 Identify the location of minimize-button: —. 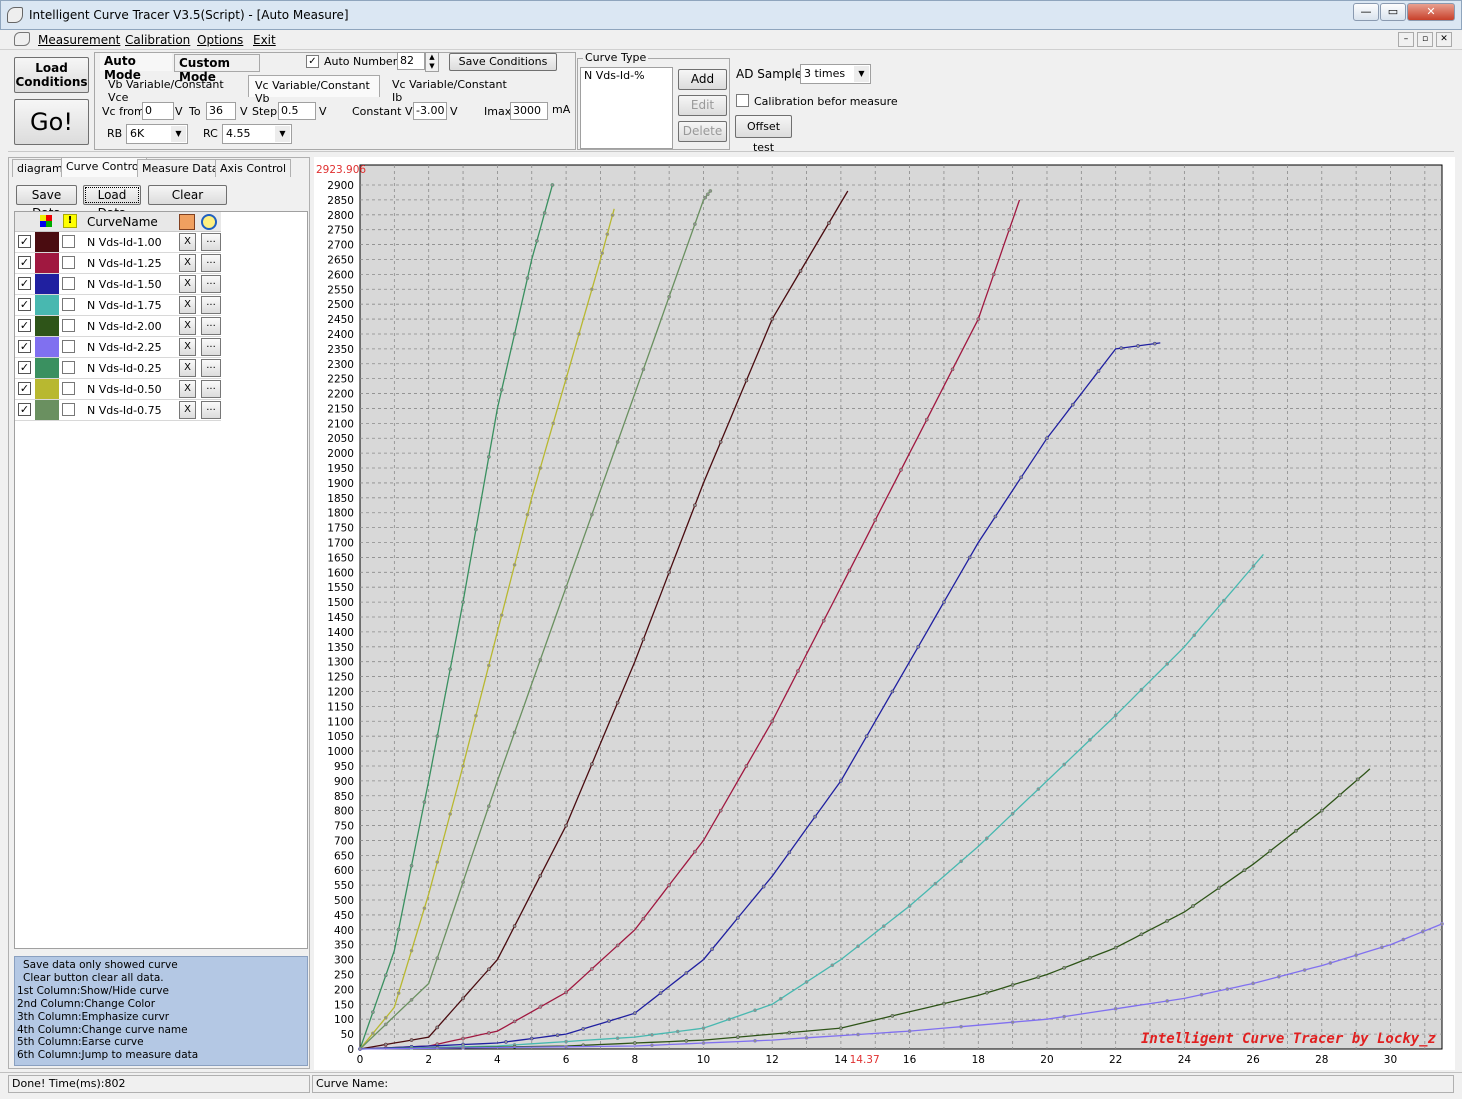
(1366, 12).